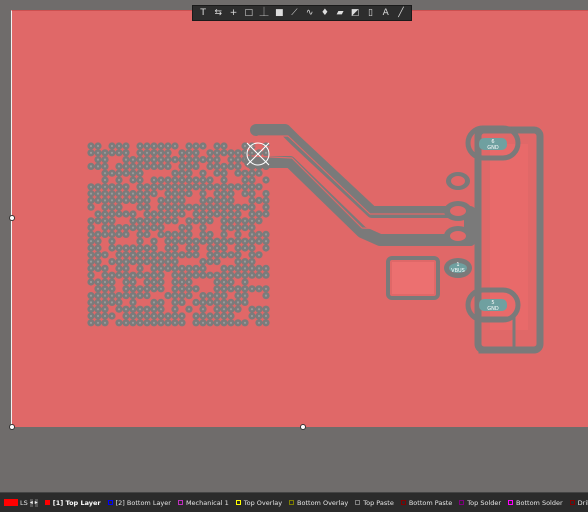  What do you see at coordinates (258, 503) in the screenshot?
I see `layer-tab-3: Top Overlay` at bounding box center [258, 503].